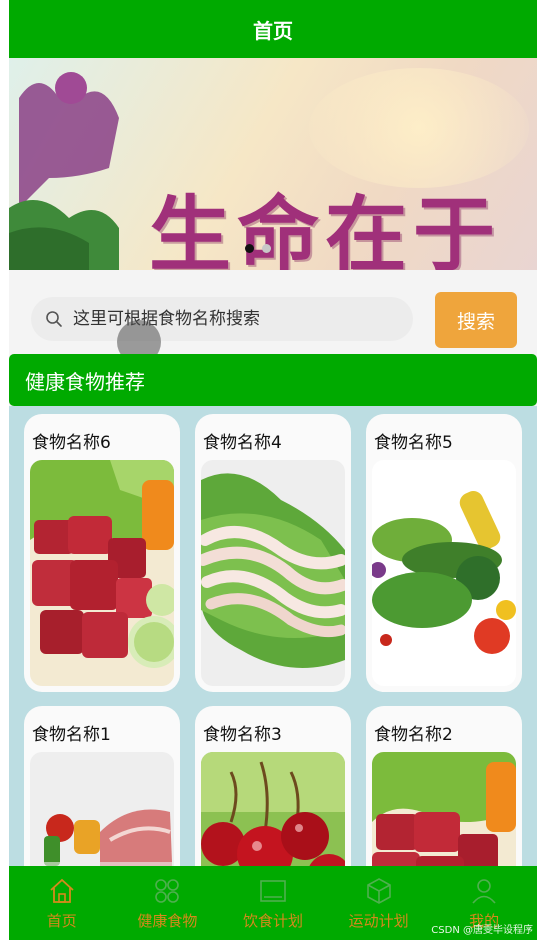  Describe the element at coordinates (64, 171) in the screenshot. I see `banner-figure-image` at that location.